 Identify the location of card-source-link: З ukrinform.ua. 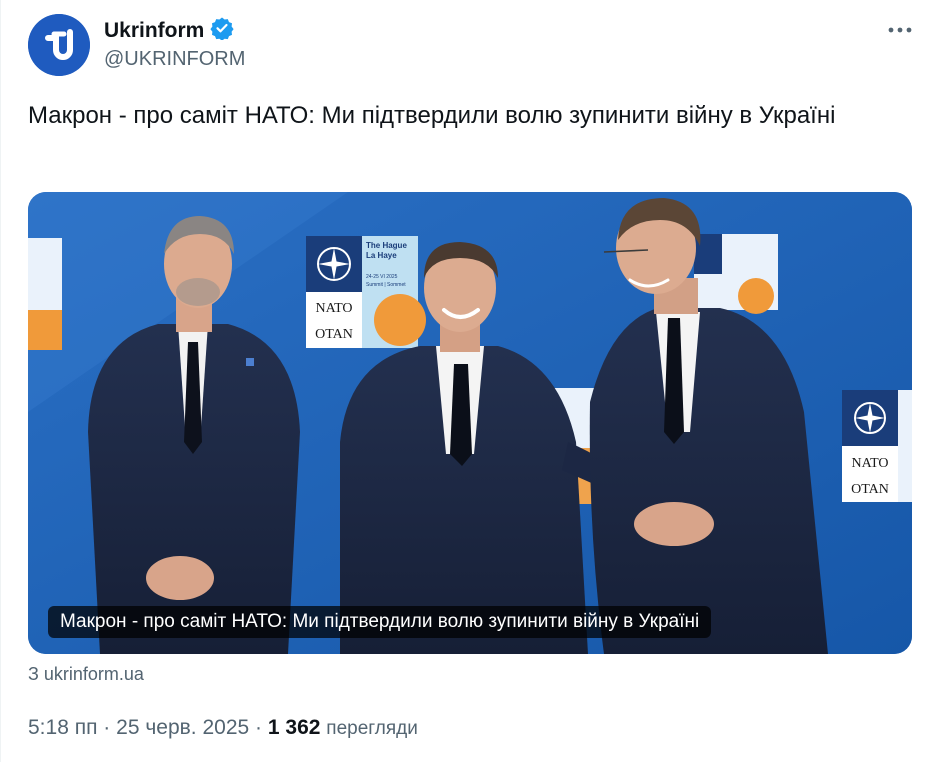
(86, 674).